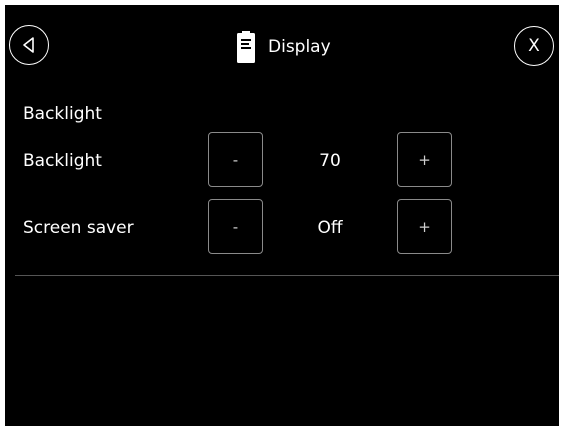  I want to click on close-icon: X, so click(534, 45).